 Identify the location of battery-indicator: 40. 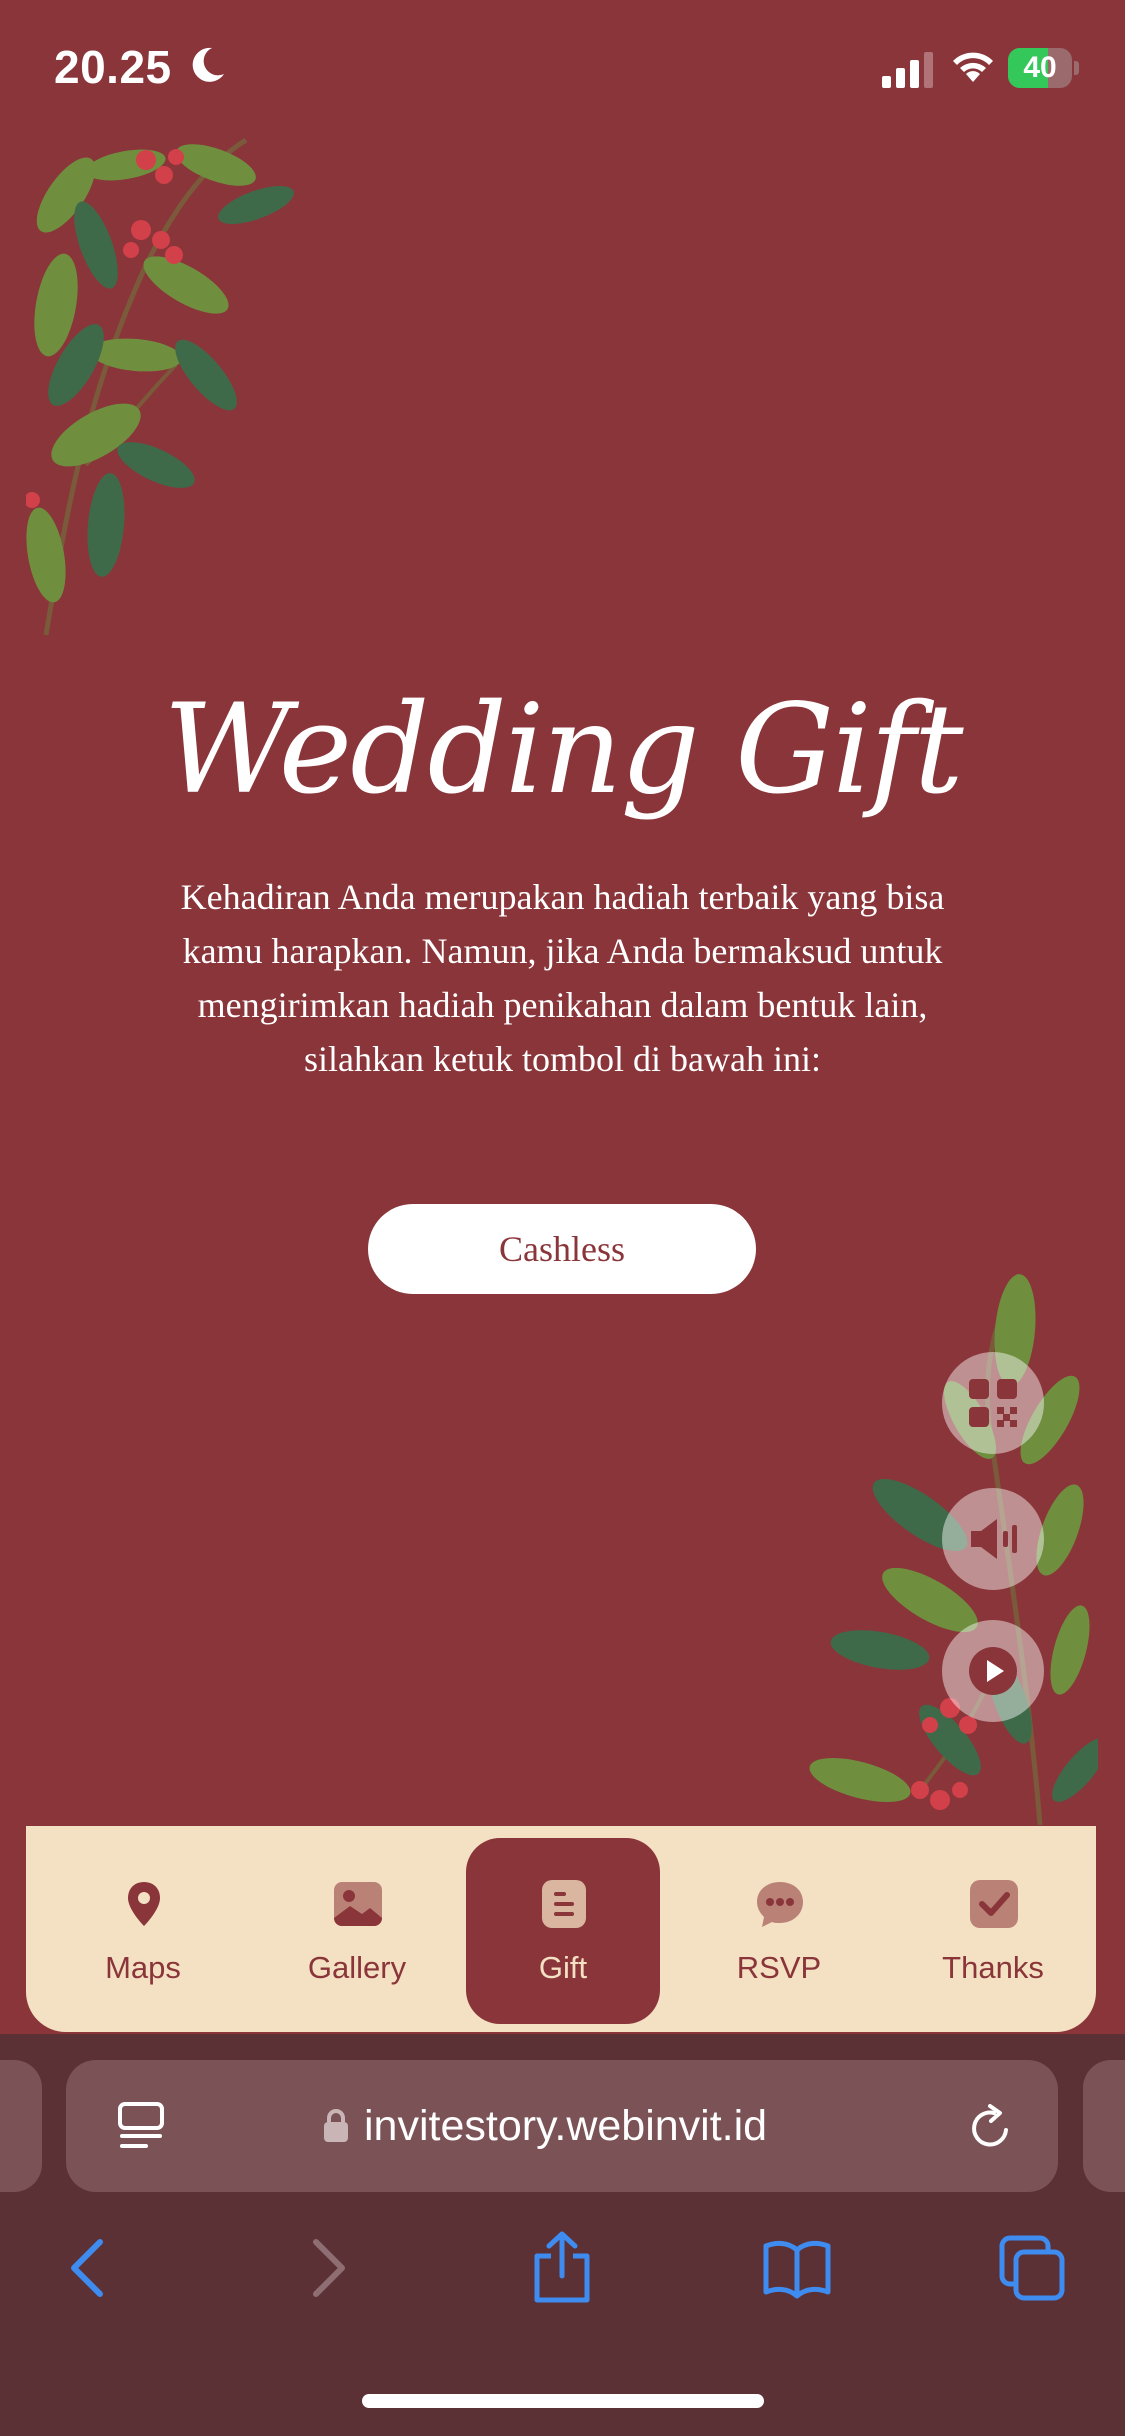
(1043, 68).